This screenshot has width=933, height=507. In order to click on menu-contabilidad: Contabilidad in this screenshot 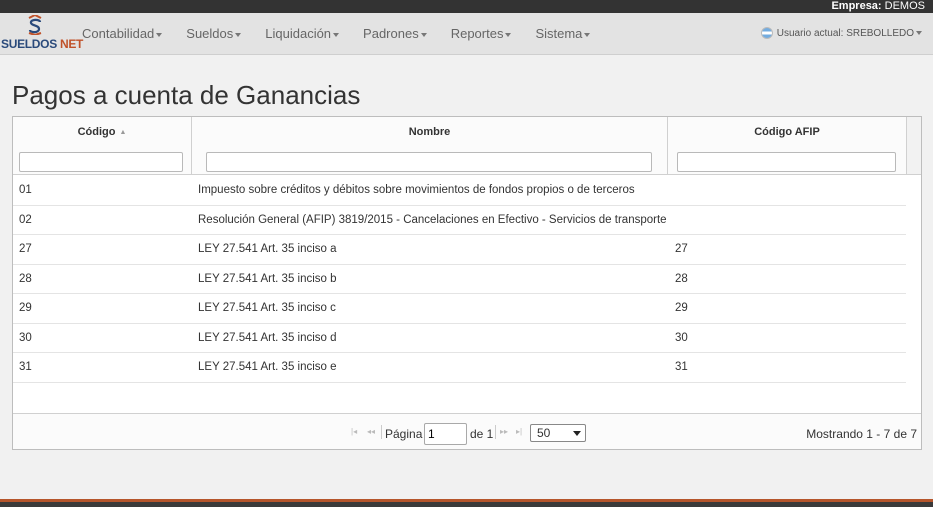, I will do `click(122, 34)`.